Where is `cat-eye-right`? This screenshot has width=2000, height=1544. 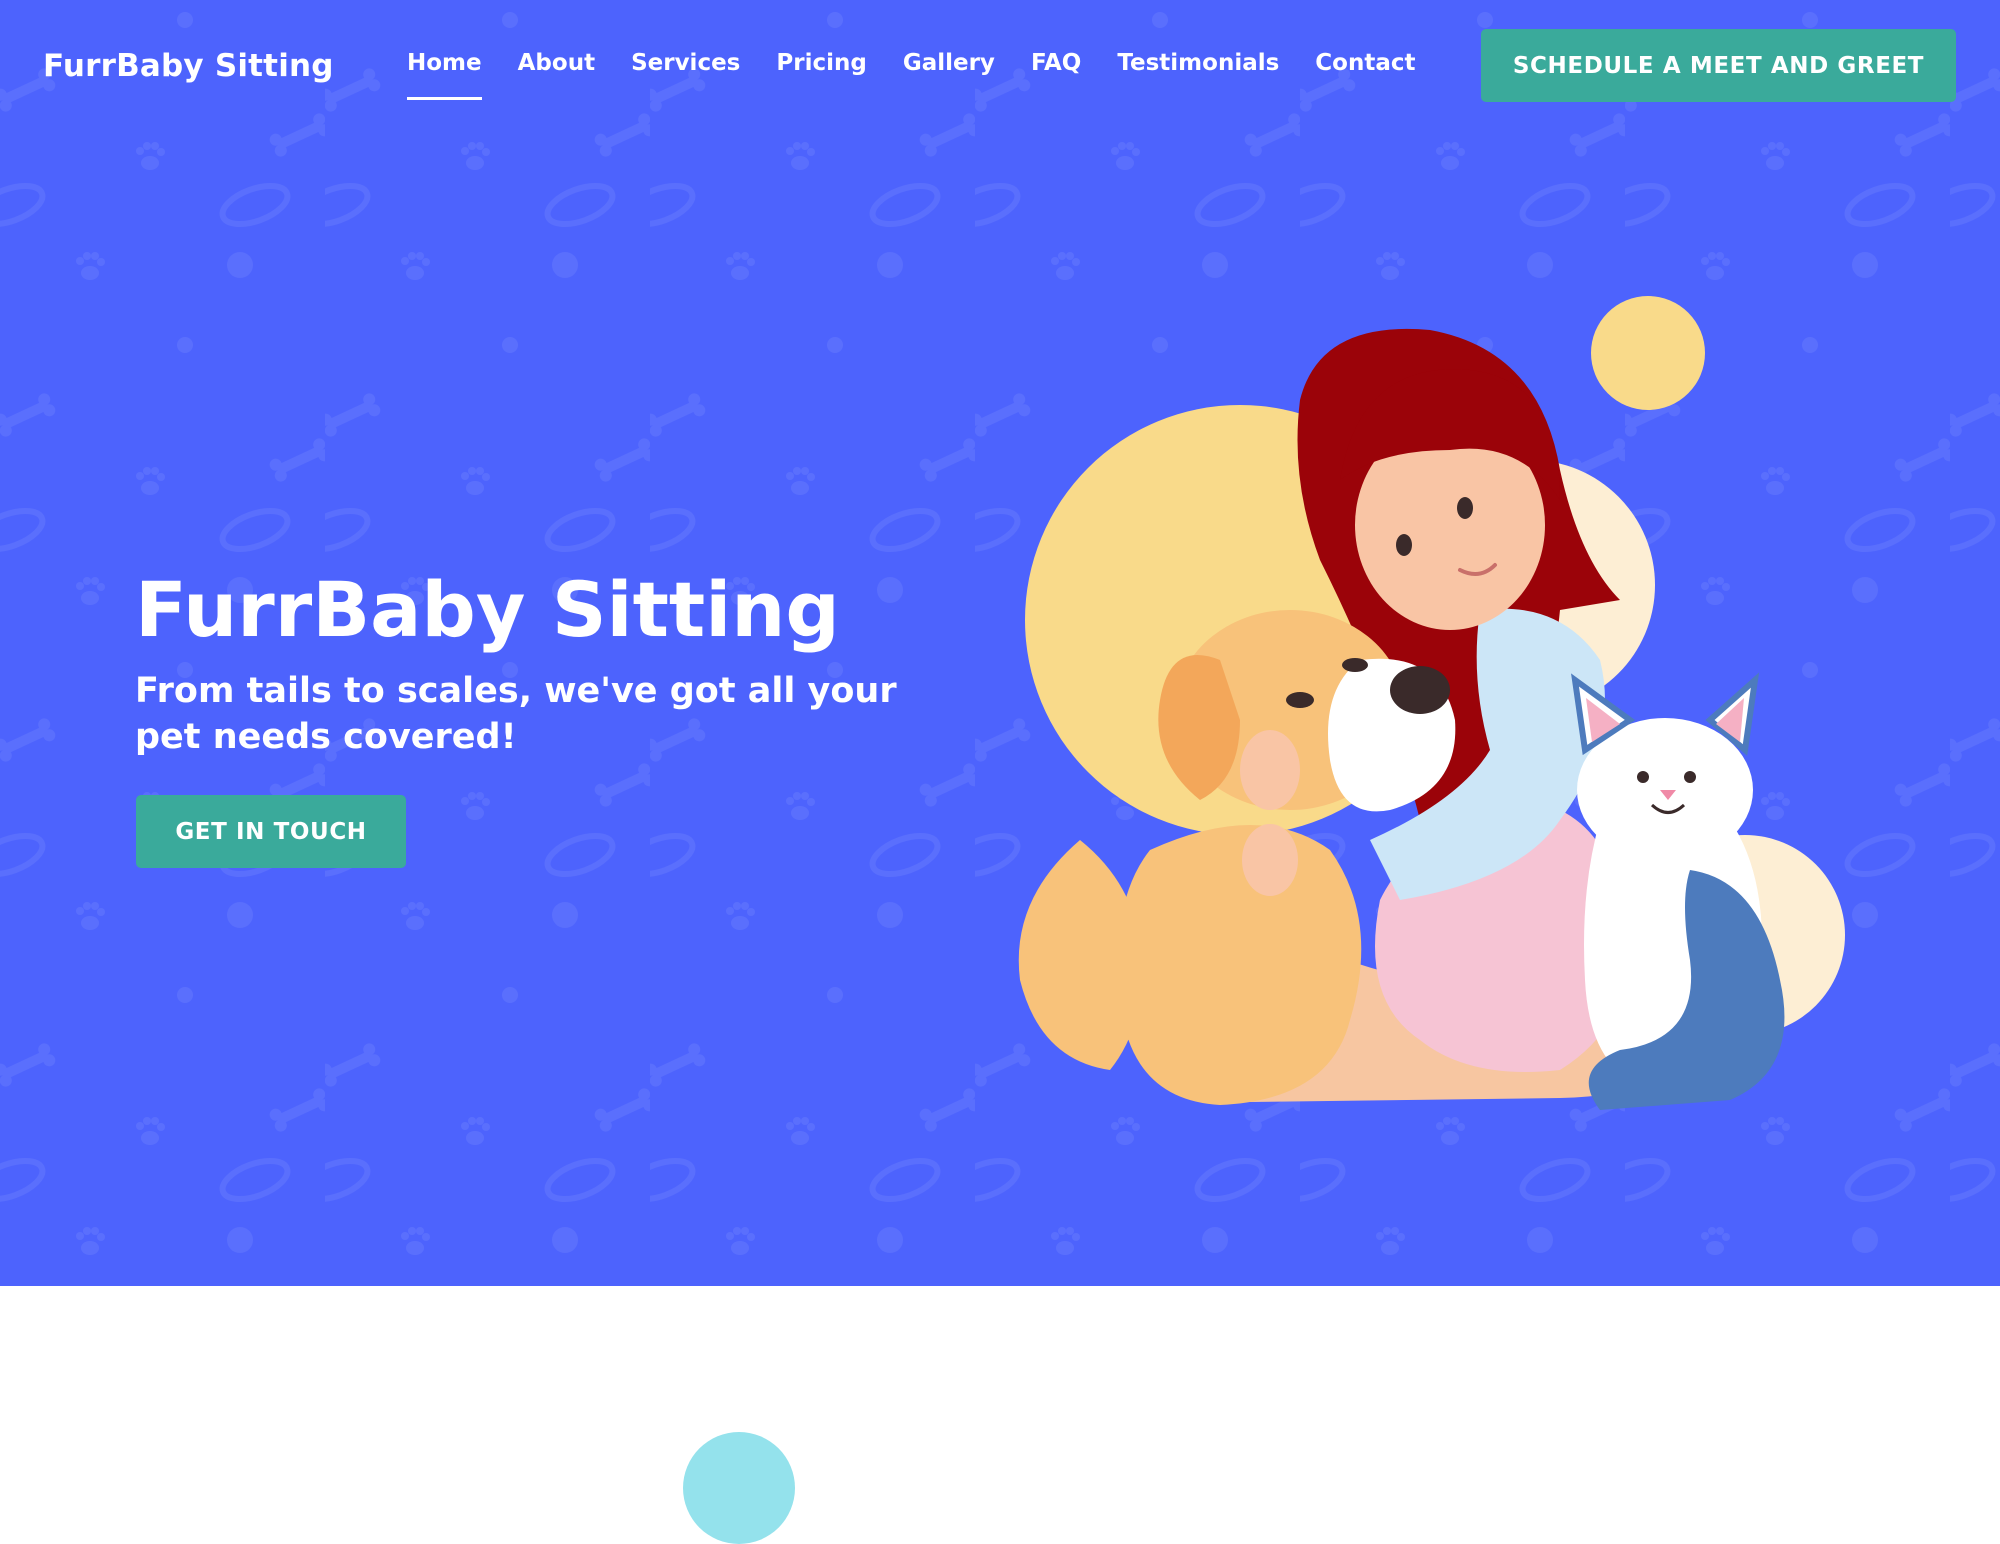 cat-eye-right is located at coordinates (1690, 777).